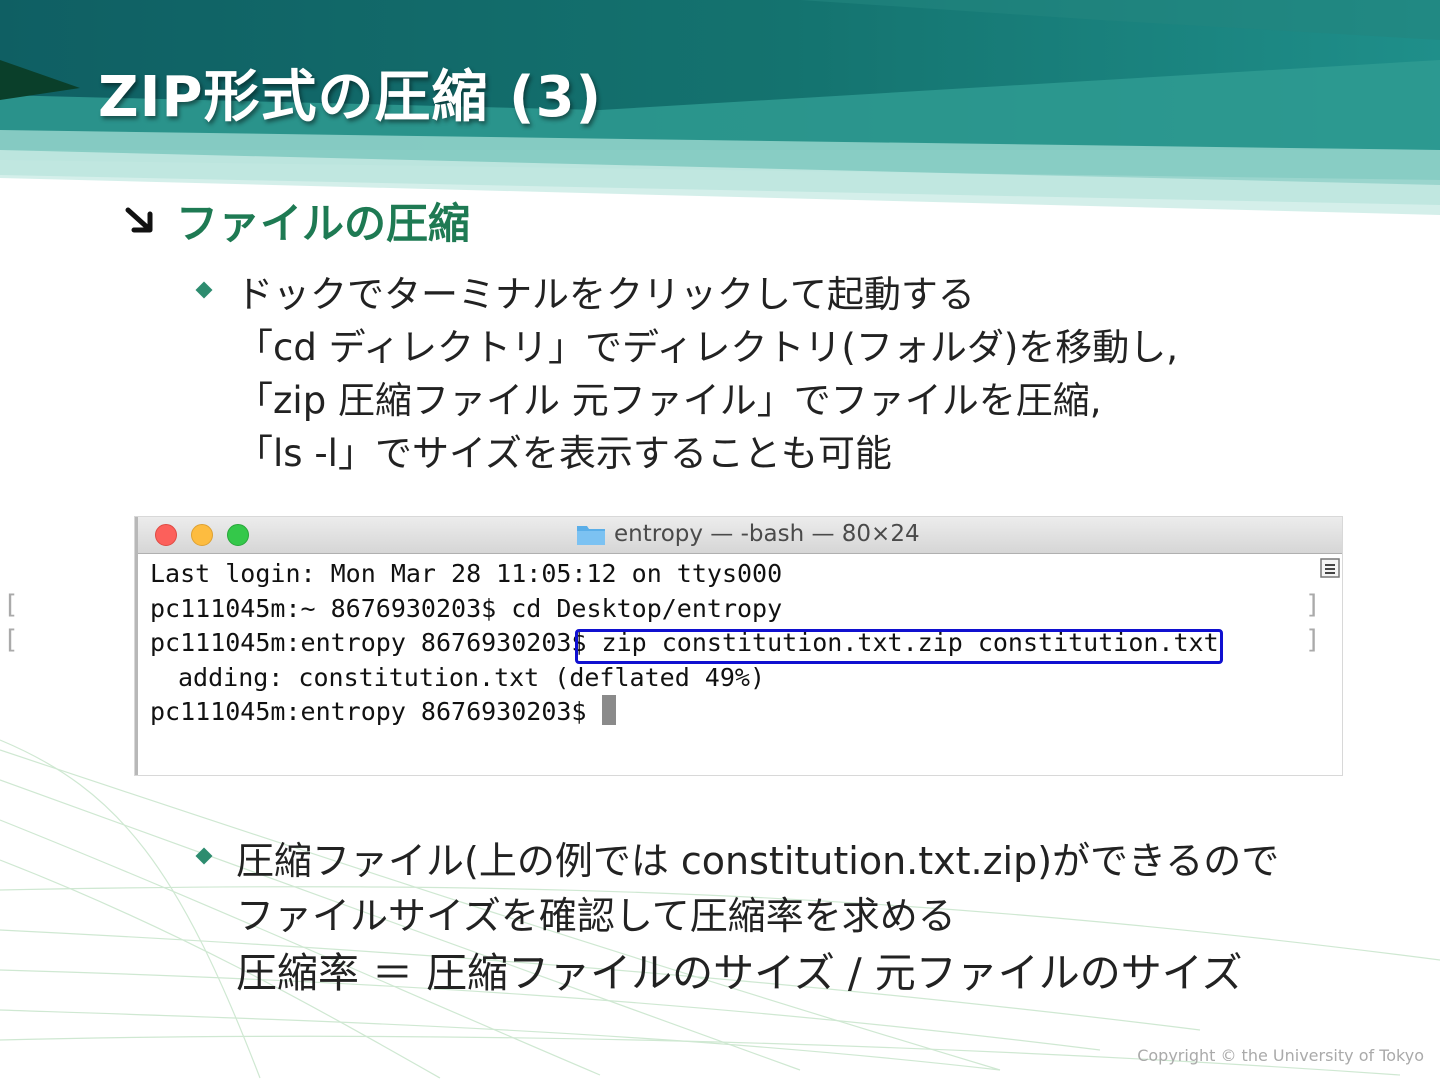 This screenshot has height=1080, width=1440. I want to click on command-highlight-box, so click(899, 646).